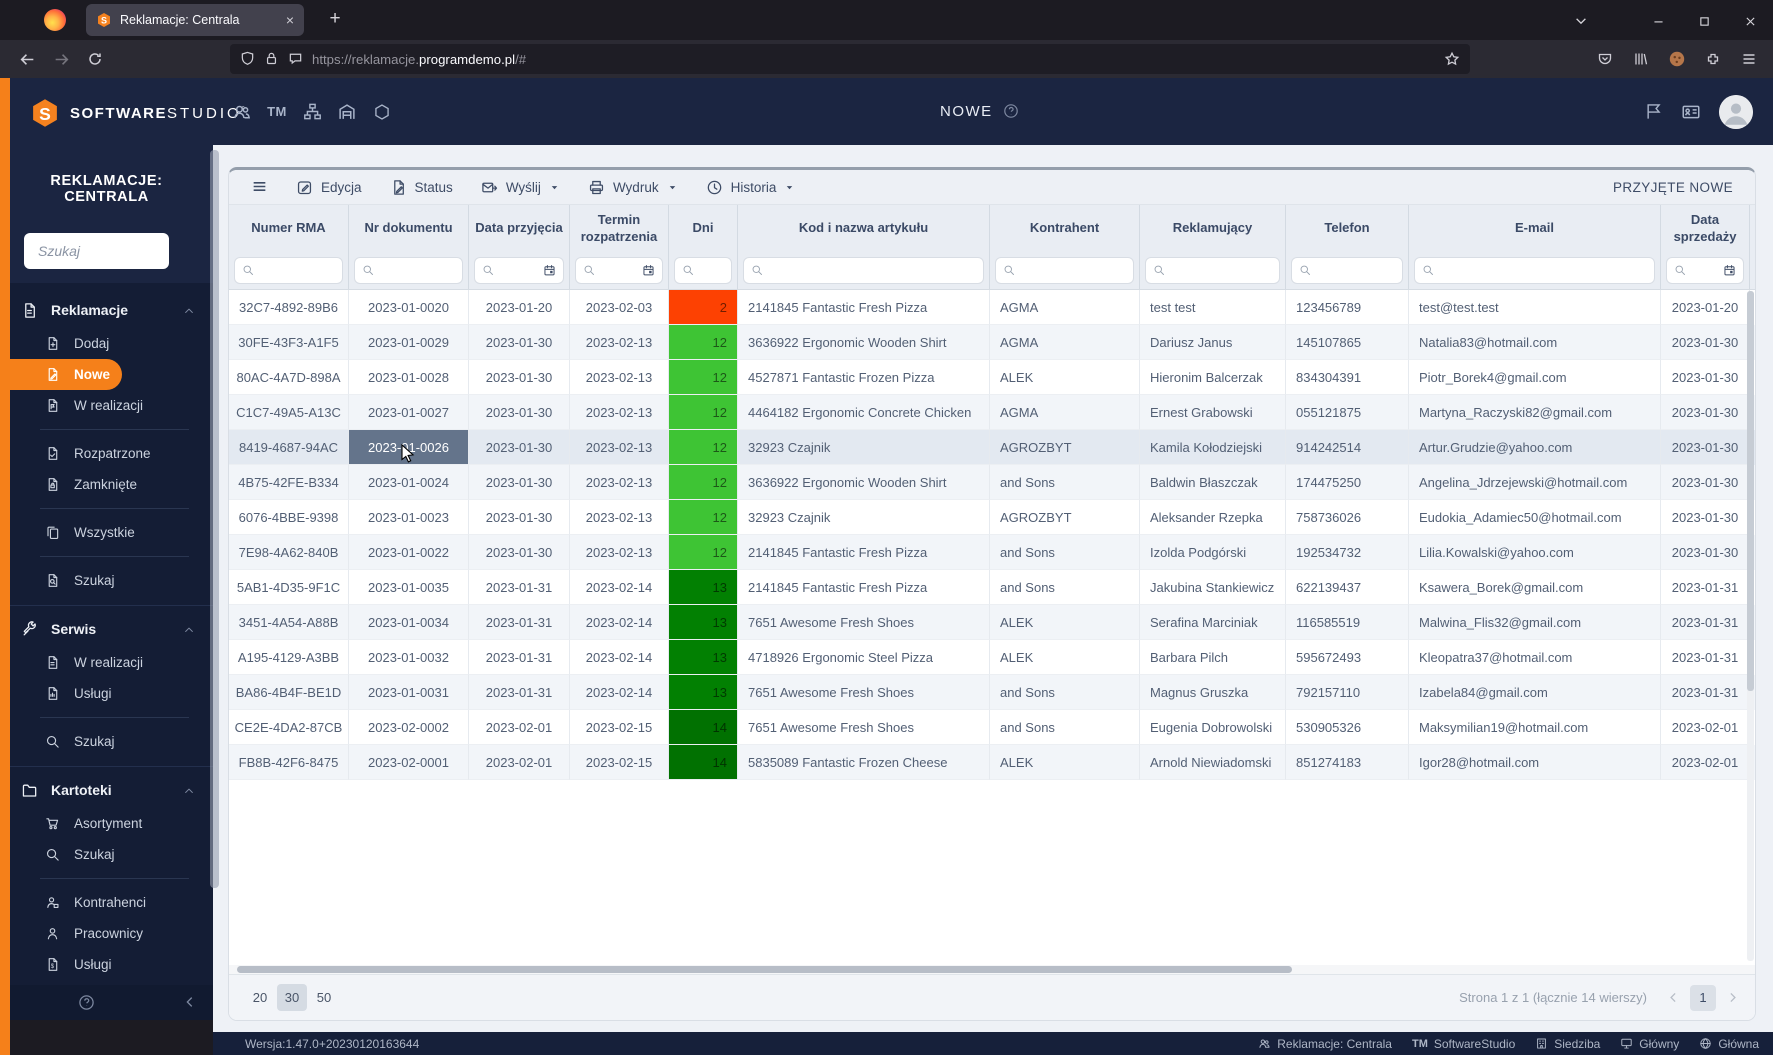 The image size is (1773, 1055). Describe the element at coordinates (260, 997) in the screenshot. I see `page-size-20: 20` at that location.